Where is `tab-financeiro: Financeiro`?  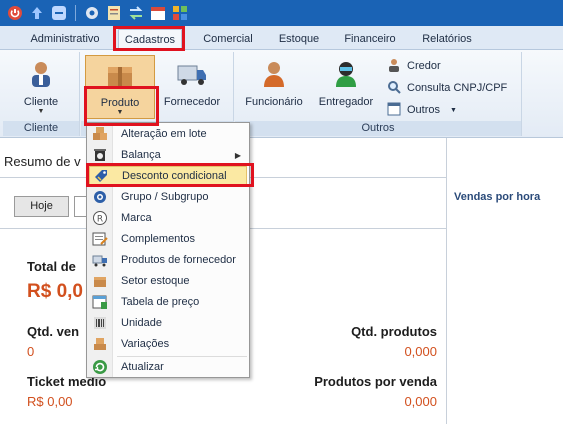
tab-financeiro: Financeiro is located at coordinates (370, 39).